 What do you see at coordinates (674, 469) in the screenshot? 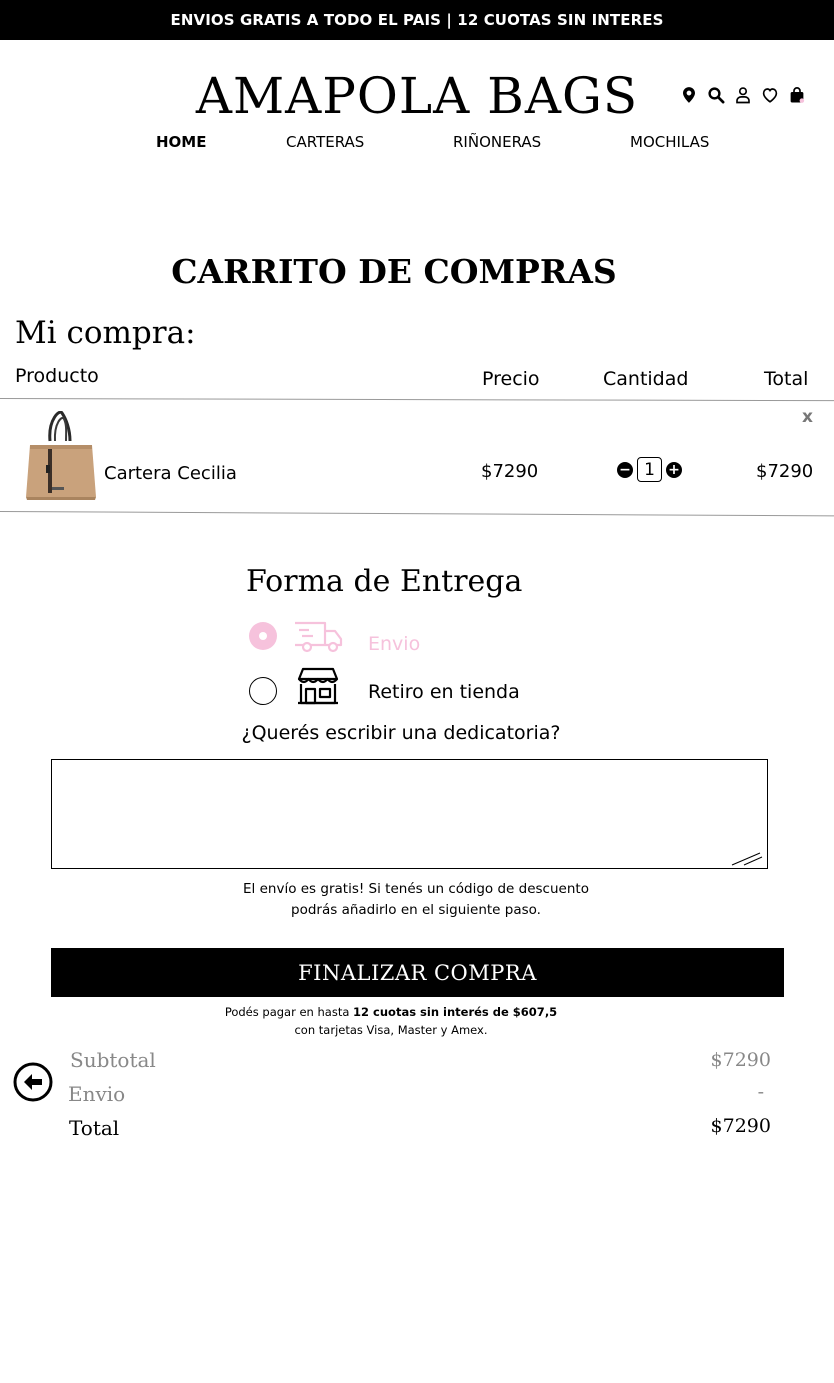
I see `increase-quantity-button: +` at bounding box center [674, 469].